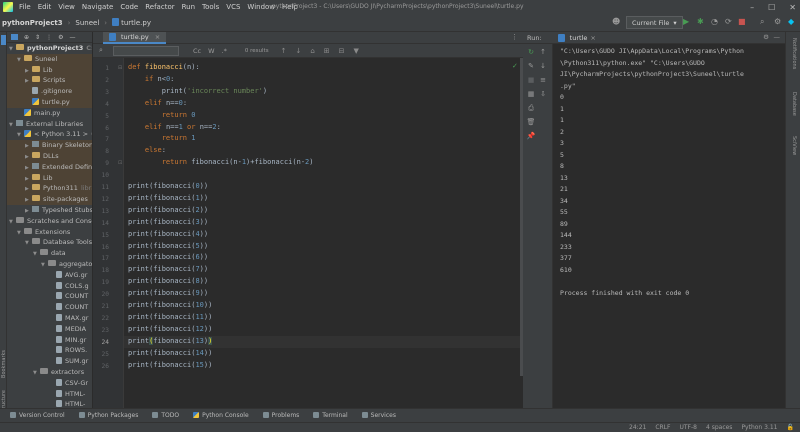 This screenshot has width=800, height=432. Describe the element at coordinates (49, 189) in the screenshot. I see `tree-item: ▶Python311libra` at that location.